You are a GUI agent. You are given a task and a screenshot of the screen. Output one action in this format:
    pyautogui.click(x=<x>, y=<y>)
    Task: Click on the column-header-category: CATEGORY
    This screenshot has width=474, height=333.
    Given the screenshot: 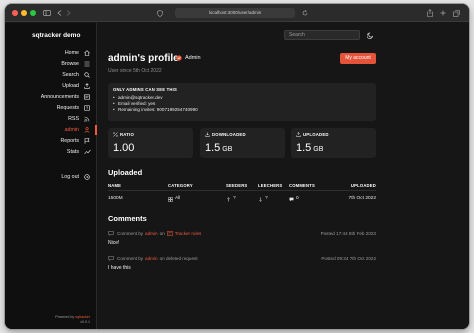 What is the action you would take?
    pyautogui.click(x=180, y=186)
    